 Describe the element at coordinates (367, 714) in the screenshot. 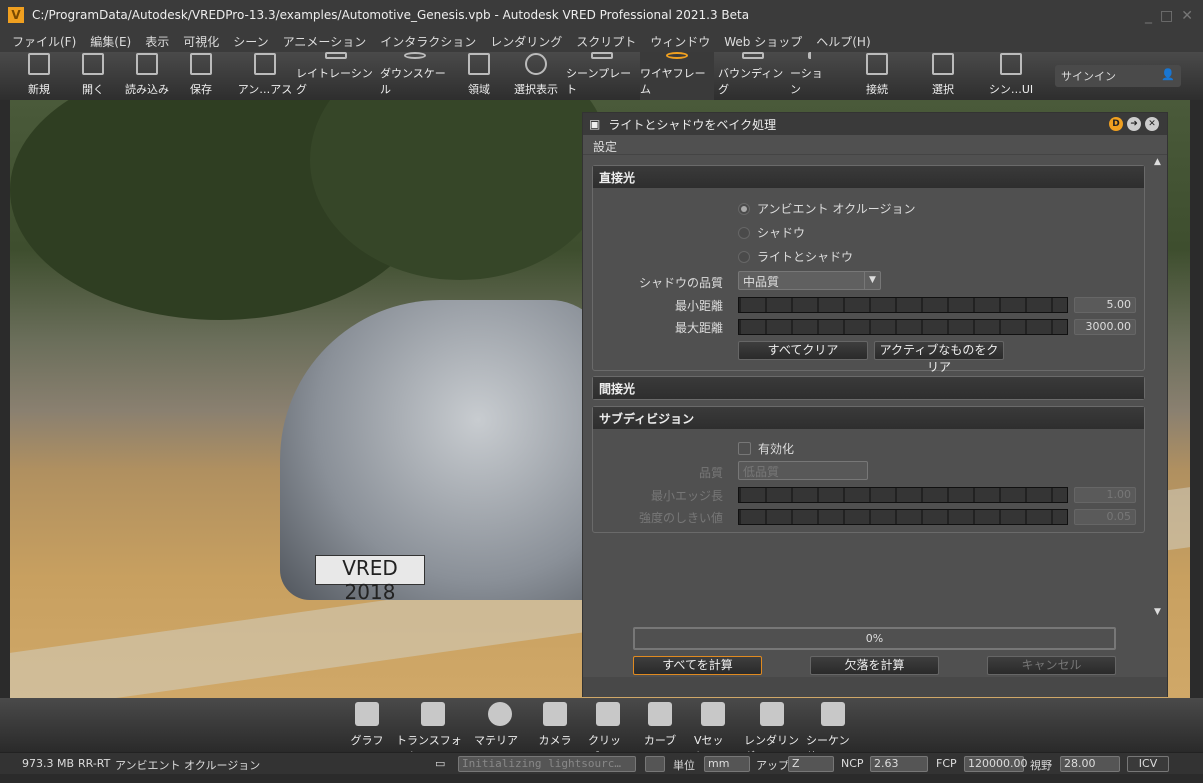

I see `graph-icon` at that location.